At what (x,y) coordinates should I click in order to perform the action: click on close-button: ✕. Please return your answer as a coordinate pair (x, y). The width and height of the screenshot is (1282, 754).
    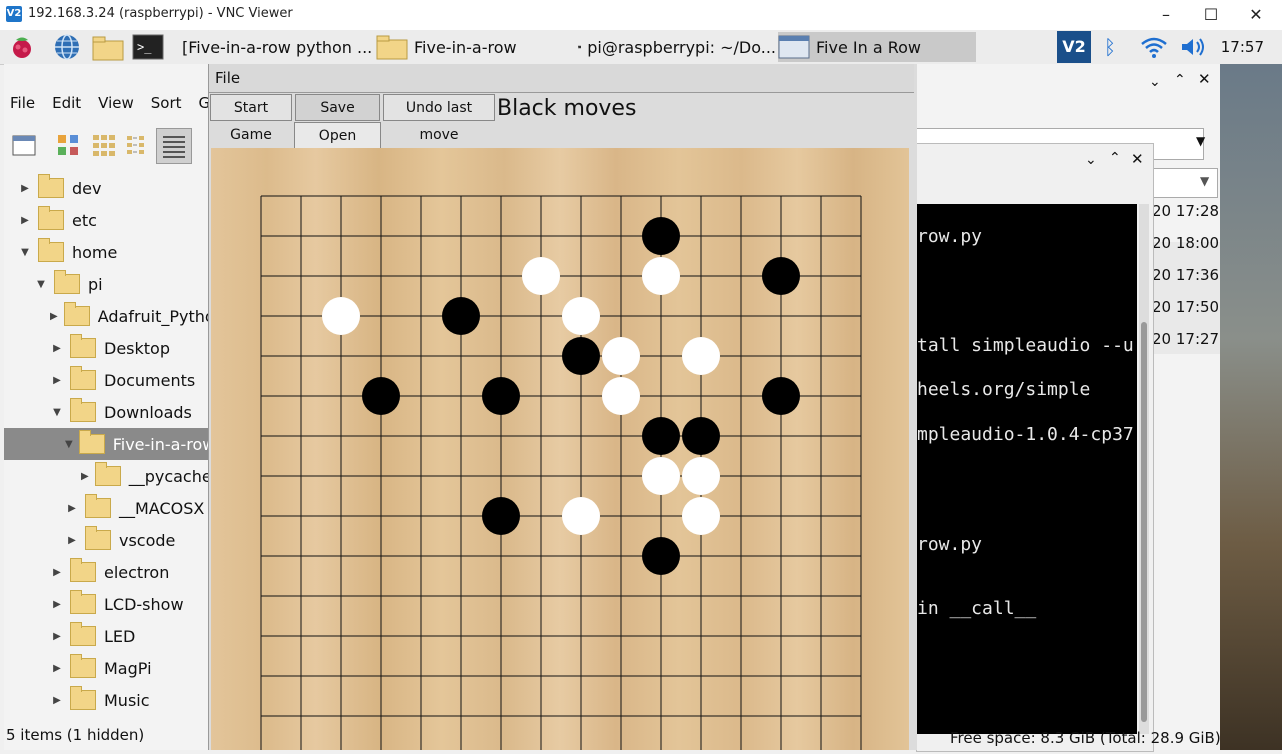
    Looking at the image, I should click on (1256, 15).